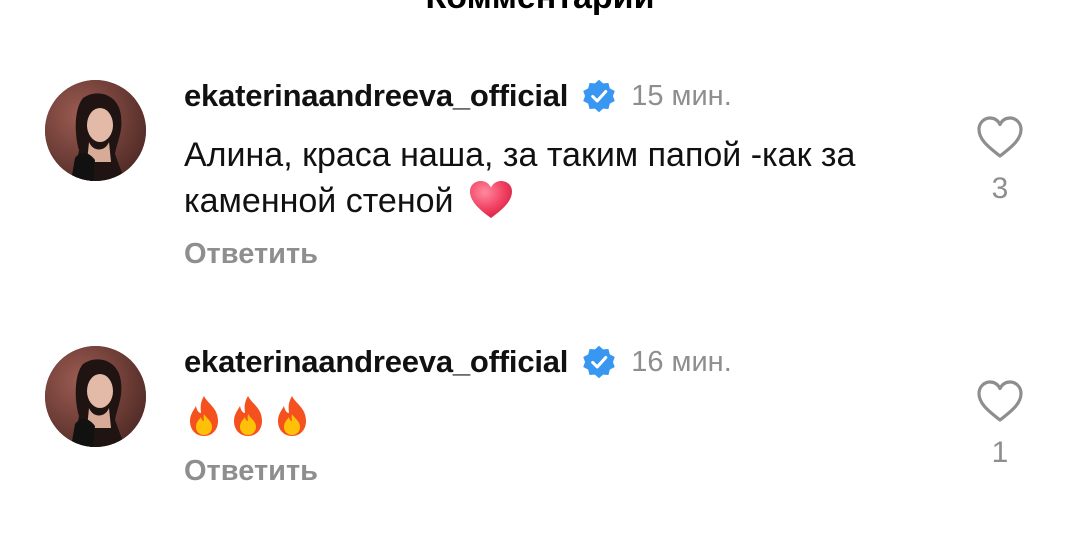  Describe the element at coordinates (681, 361) in the screenshot. I see `comment-time: 16 мин.` at that location.